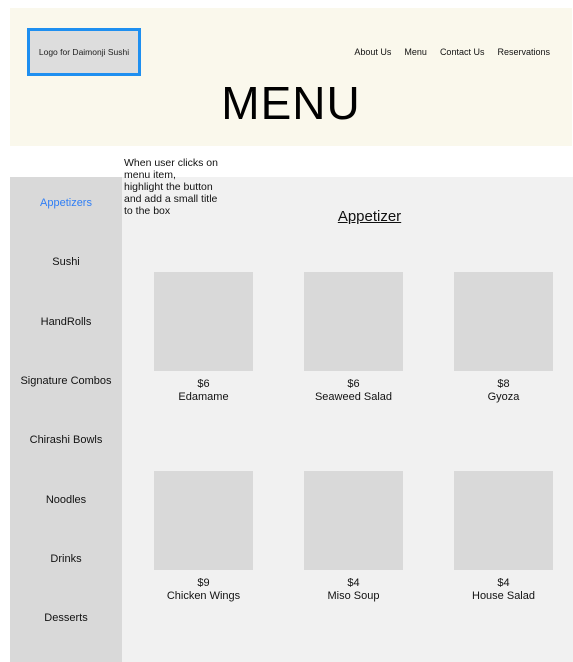 This screenshot has width=573, height=662. What do you see at coordinates (66, 322) in the screenshot?
I see `sidebar-item-handrolls: HandRolls` at bounding box center [66, 322].